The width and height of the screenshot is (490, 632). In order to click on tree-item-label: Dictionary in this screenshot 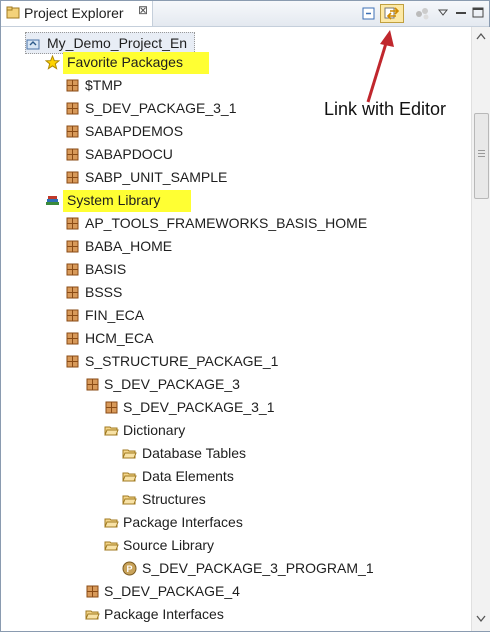, I will do `click(154, 430)`.